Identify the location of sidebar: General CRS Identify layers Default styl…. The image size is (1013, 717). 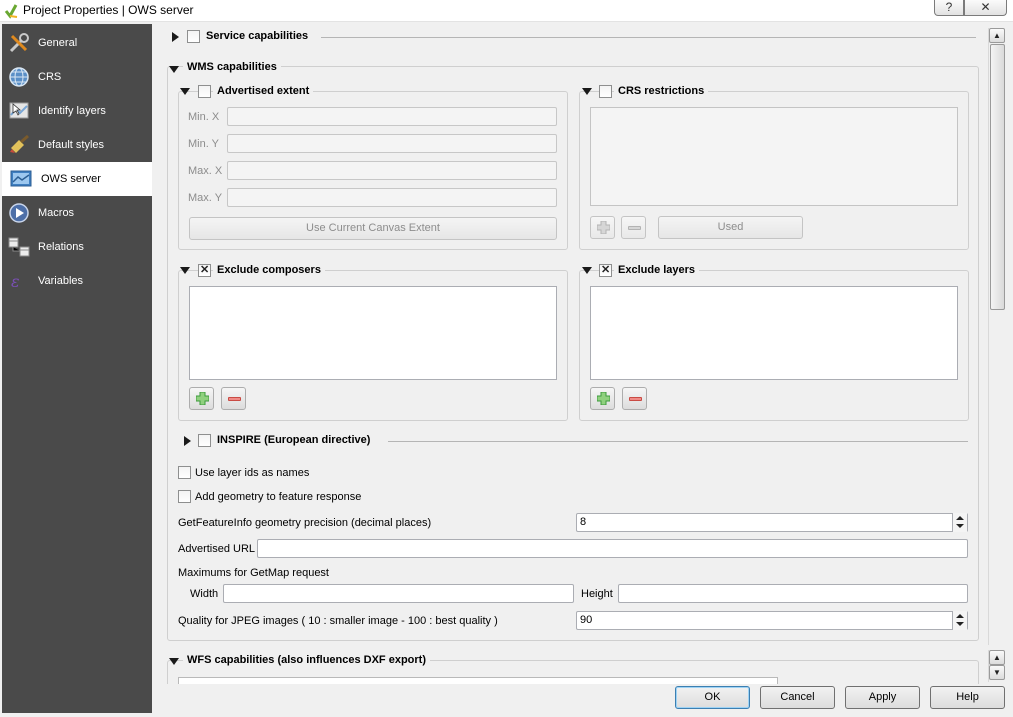
(77, 368).